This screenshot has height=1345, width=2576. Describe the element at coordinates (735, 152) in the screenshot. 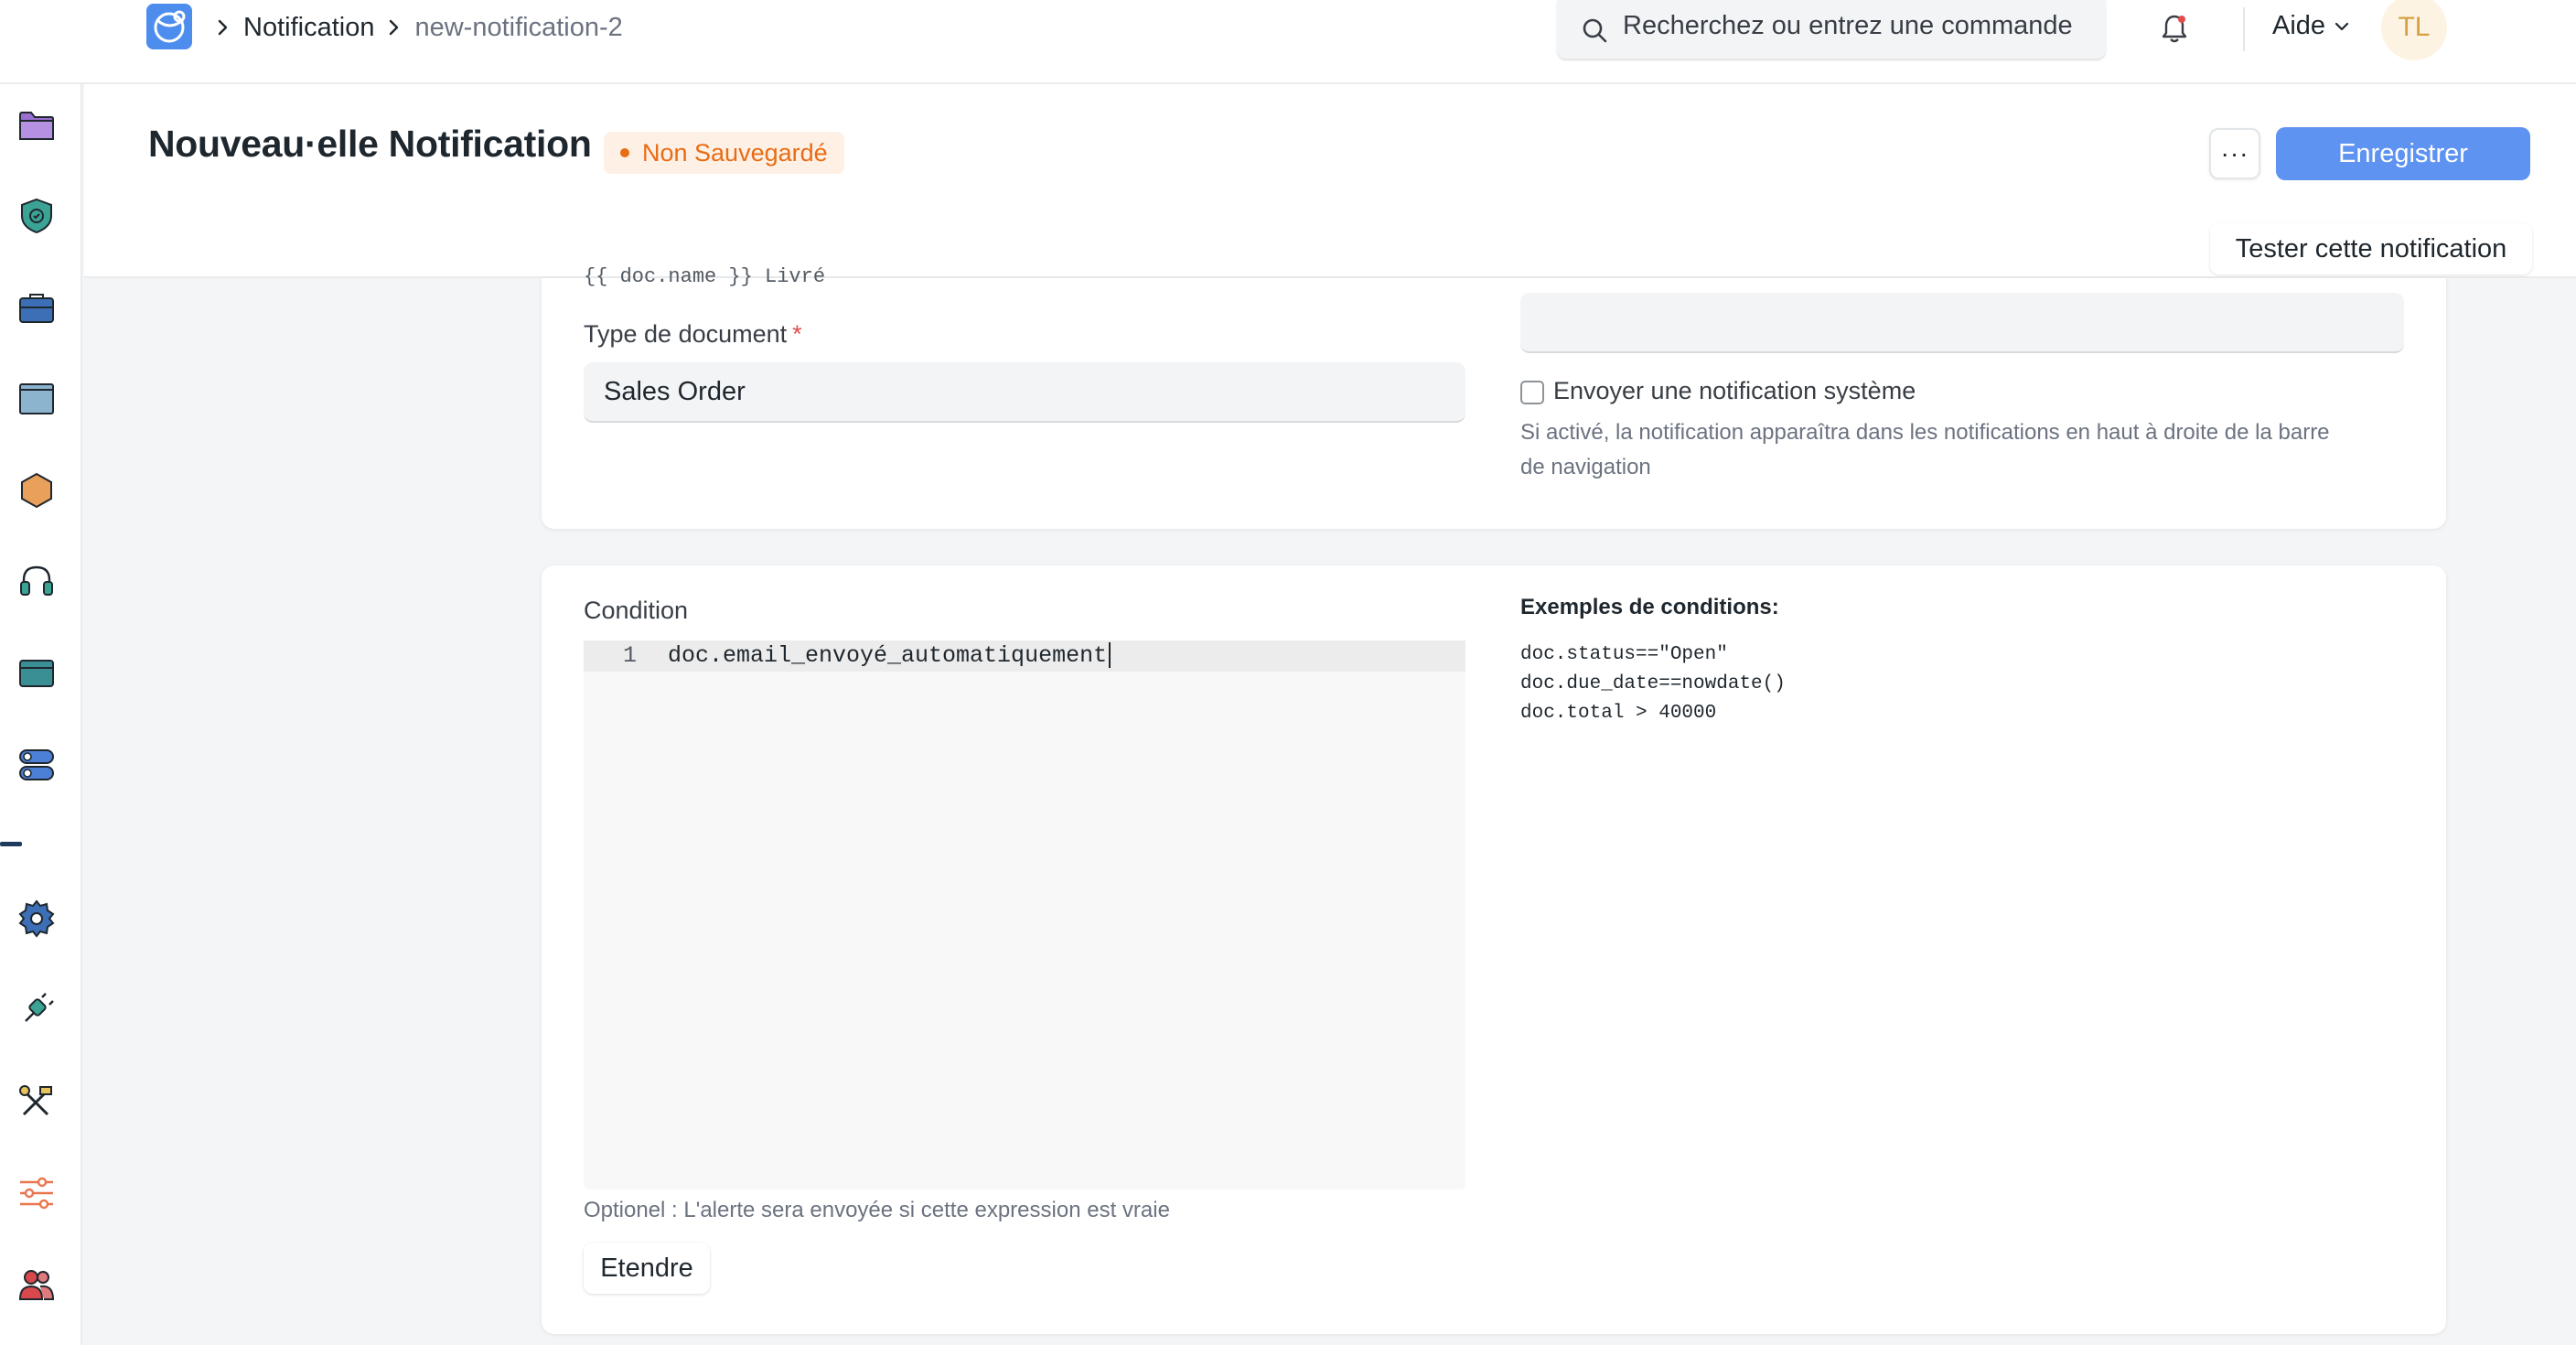

I see `status-label: Non Sauvegardé` at that location.